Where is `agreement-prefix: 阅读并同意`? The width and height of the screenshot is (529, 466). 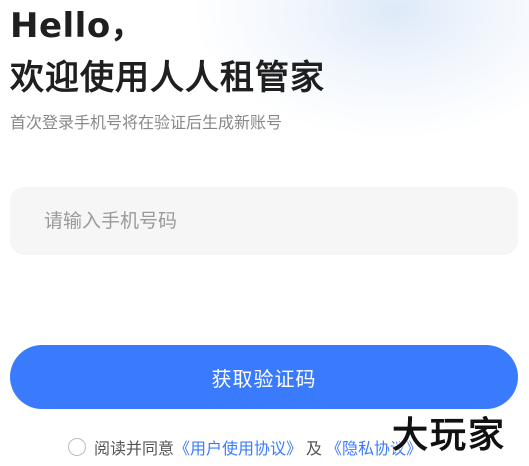 agreement-prefix: 阅读并同意 is located at coordinates (134, 448).